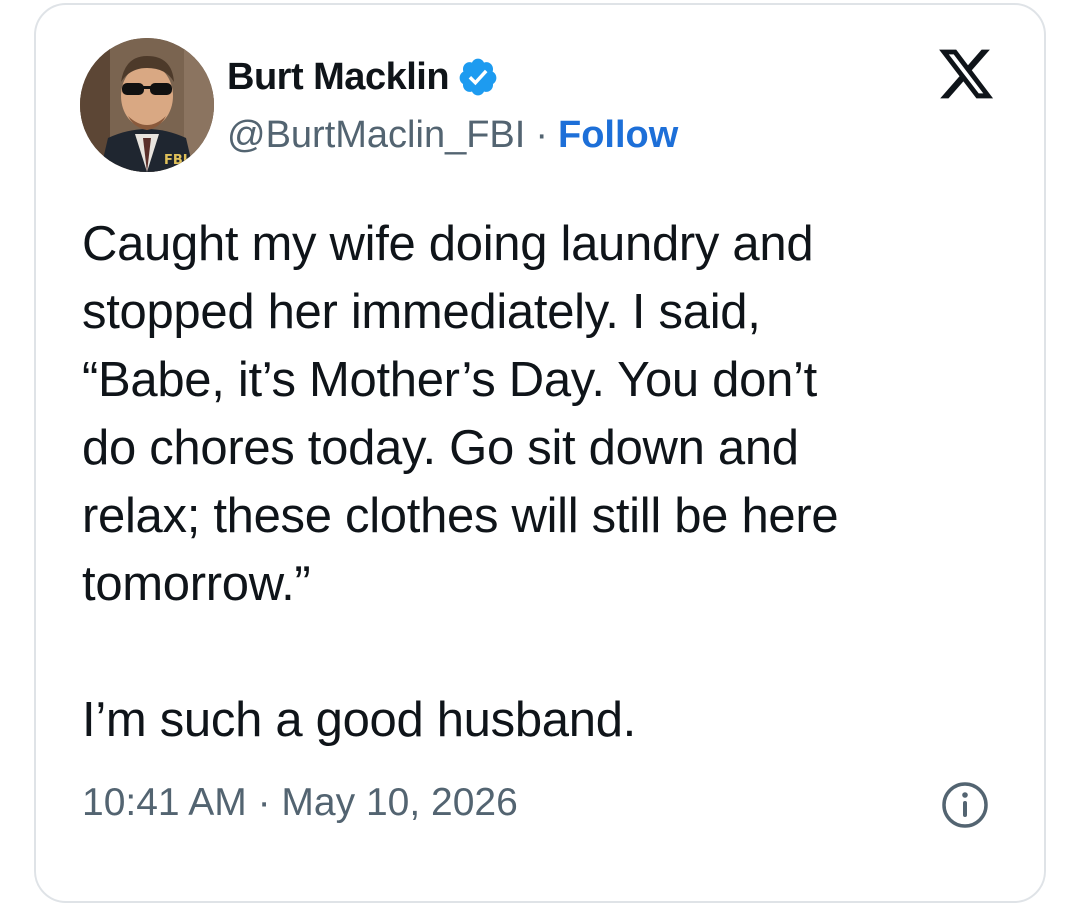  I want to click on follow-button: Follow, so click(618, 135).